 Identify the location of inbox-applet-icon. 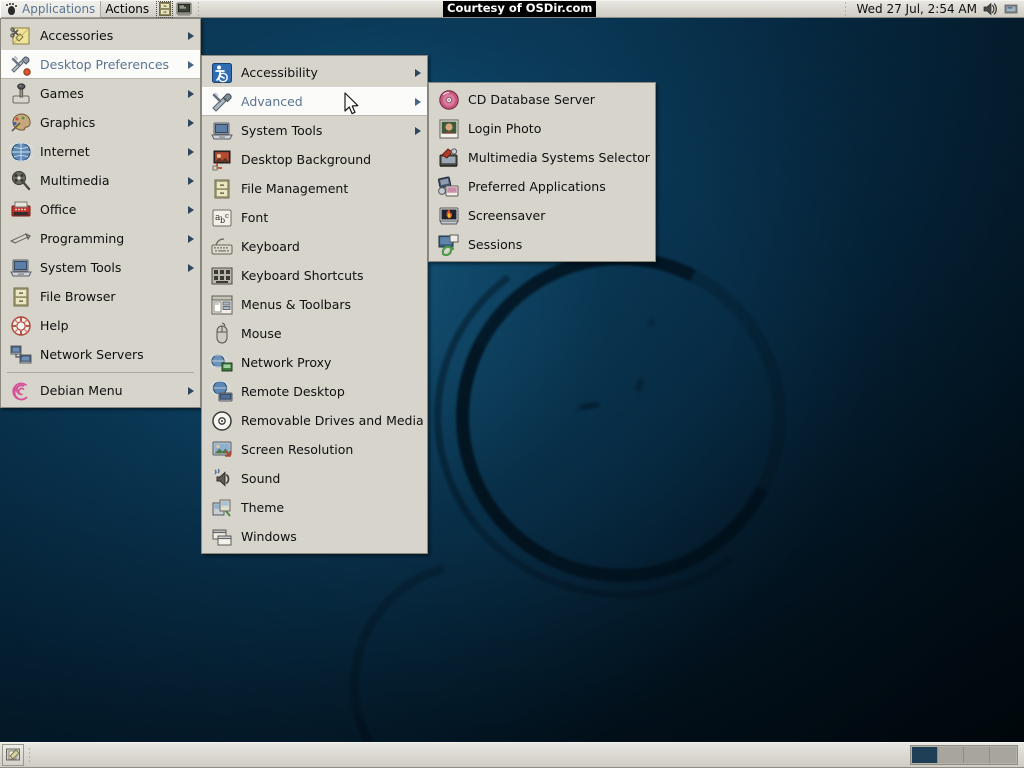
(1011, 9).